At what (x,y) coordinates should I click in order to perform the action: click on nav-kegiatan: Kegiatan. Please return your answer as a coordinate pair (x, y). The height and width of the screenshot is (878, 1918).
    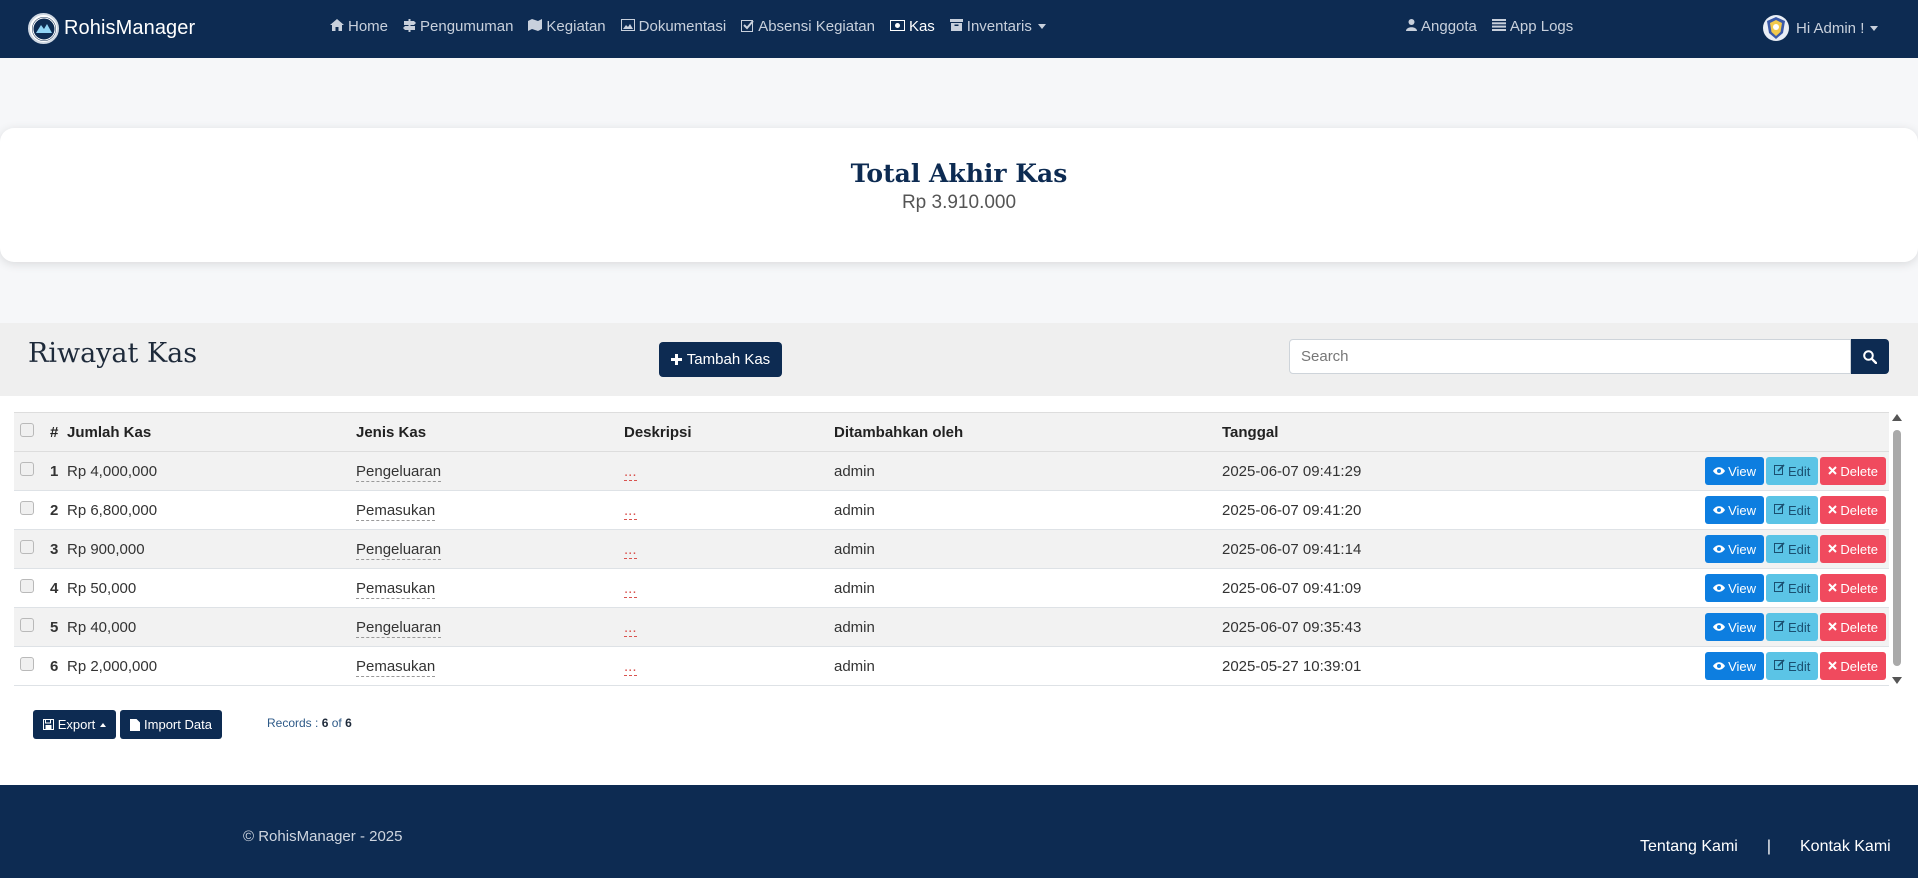
    Looking at the image, I should click on (567, 26).